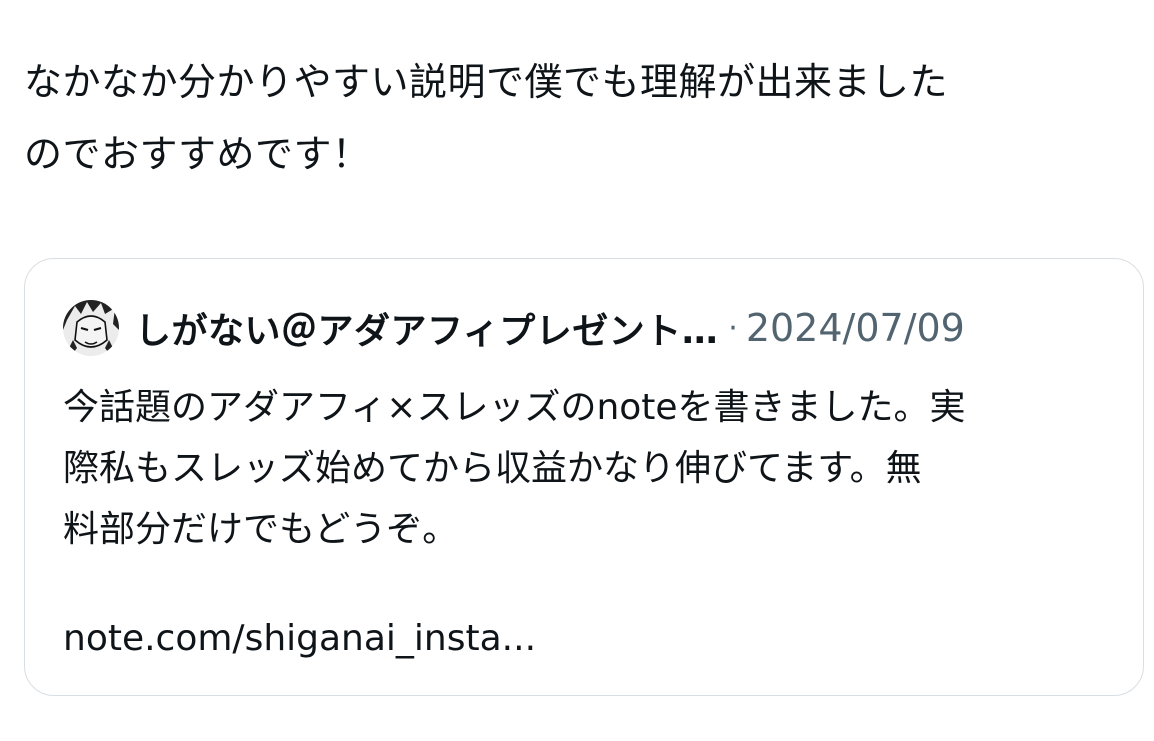 This screenshot has height=741, width=1154. I want to click on post-date: 2024/07/09, so click(855, 328).